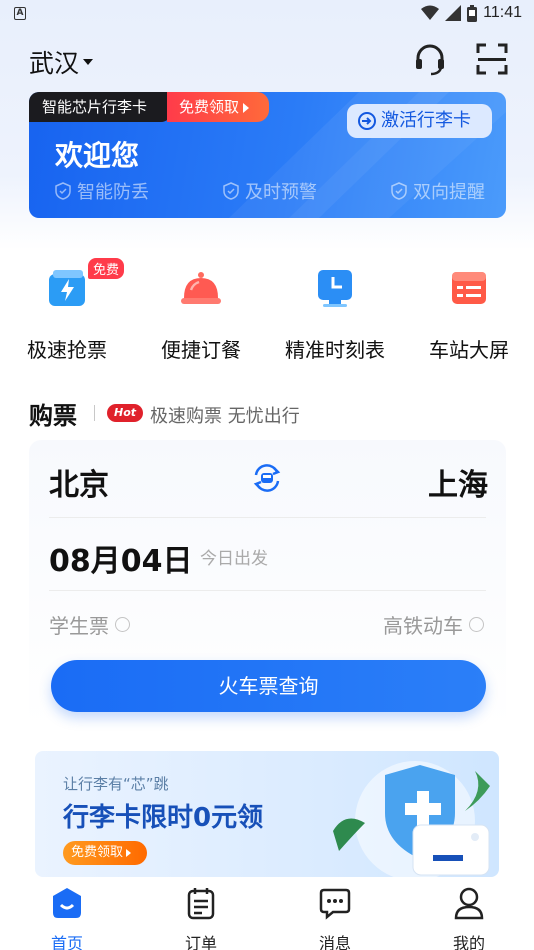 The width and height of the screenshot is (534, 950). I want to click on promo-button-label: 免费领取, so click(97, 852).